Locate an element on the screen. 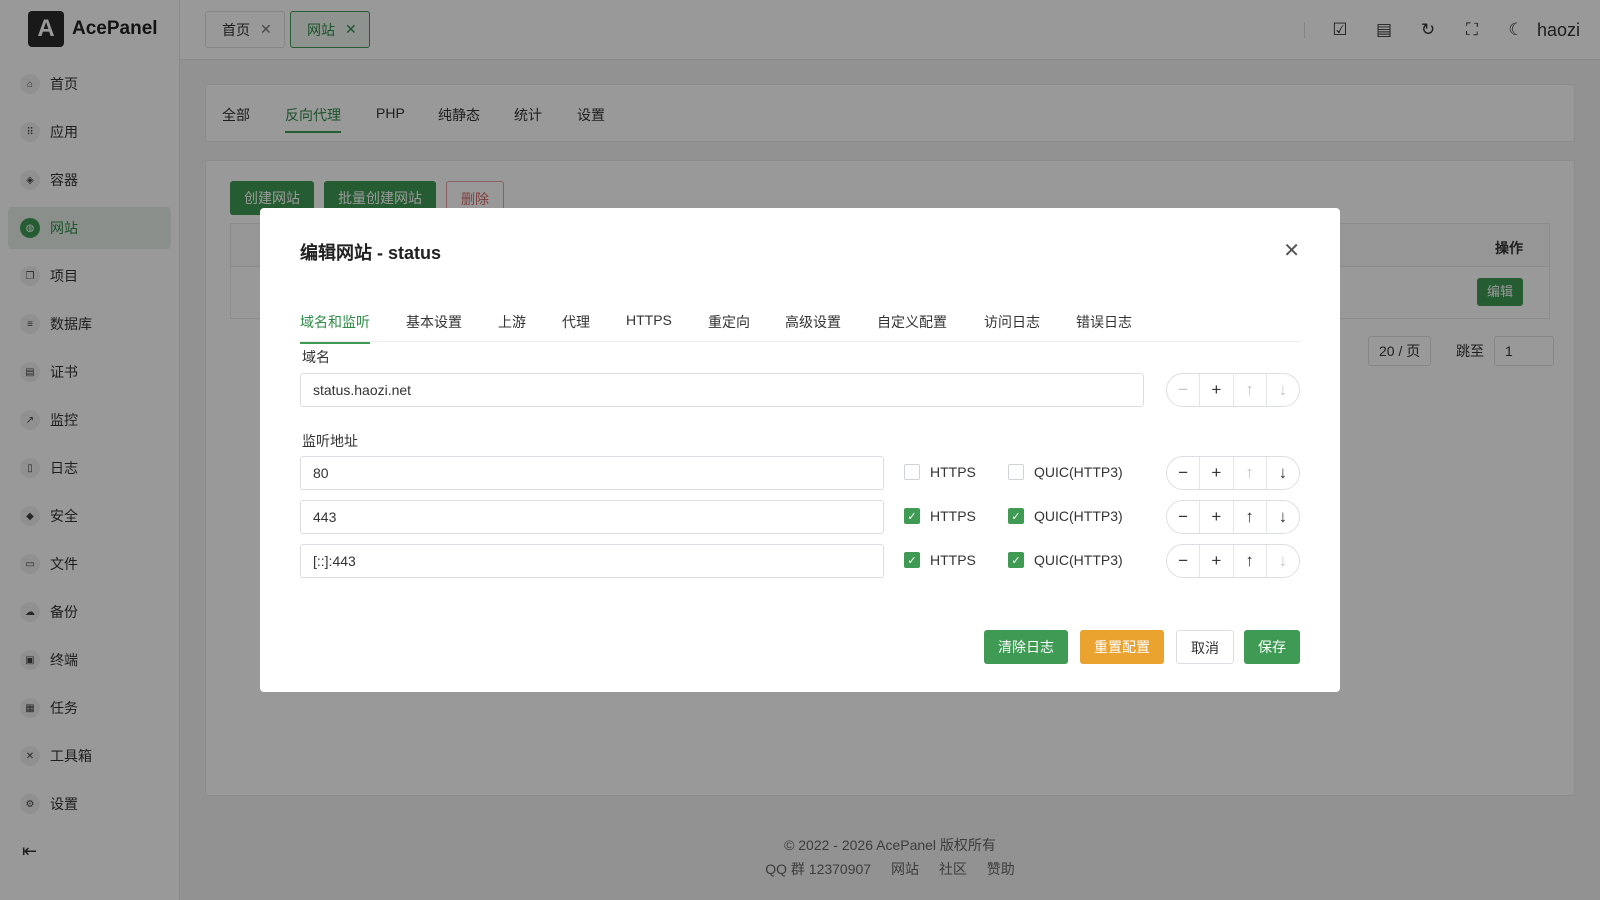 This screenshot has width=1600, height=900. tab-error-log: 错误日志 is located at coordinates (1104, 322).